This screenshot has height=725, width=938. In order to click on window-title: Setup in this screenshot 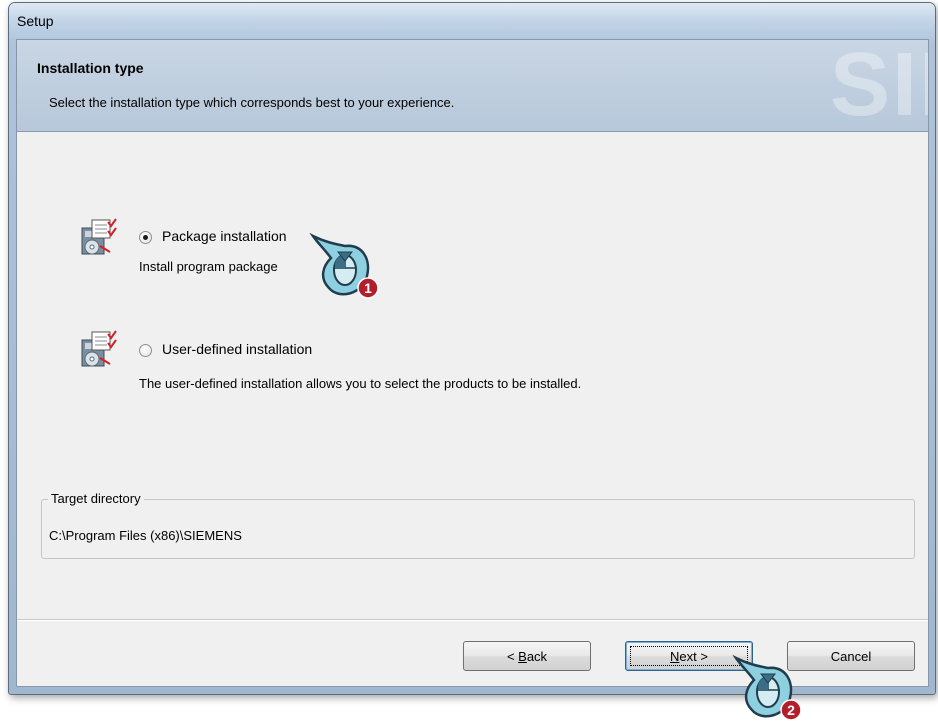, I will do `click(35, 21)`.